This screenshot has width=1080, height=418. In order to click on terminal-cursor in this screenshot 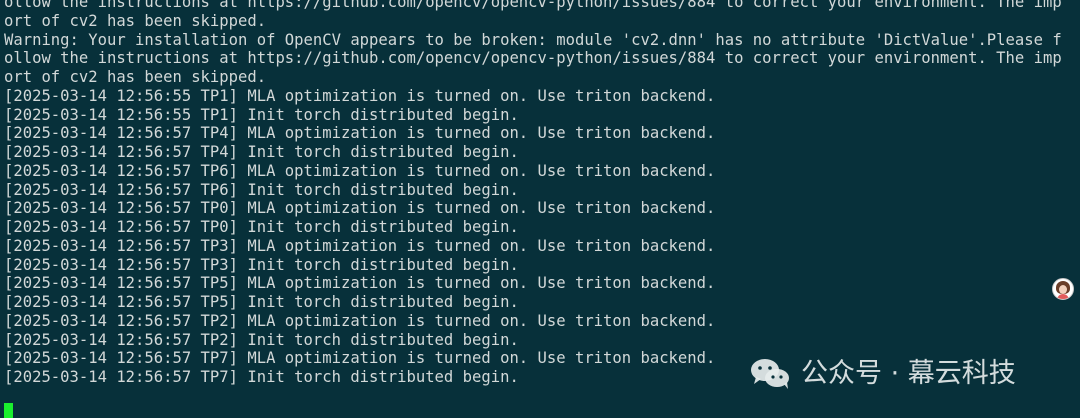, I will do `click(8, 410)`.